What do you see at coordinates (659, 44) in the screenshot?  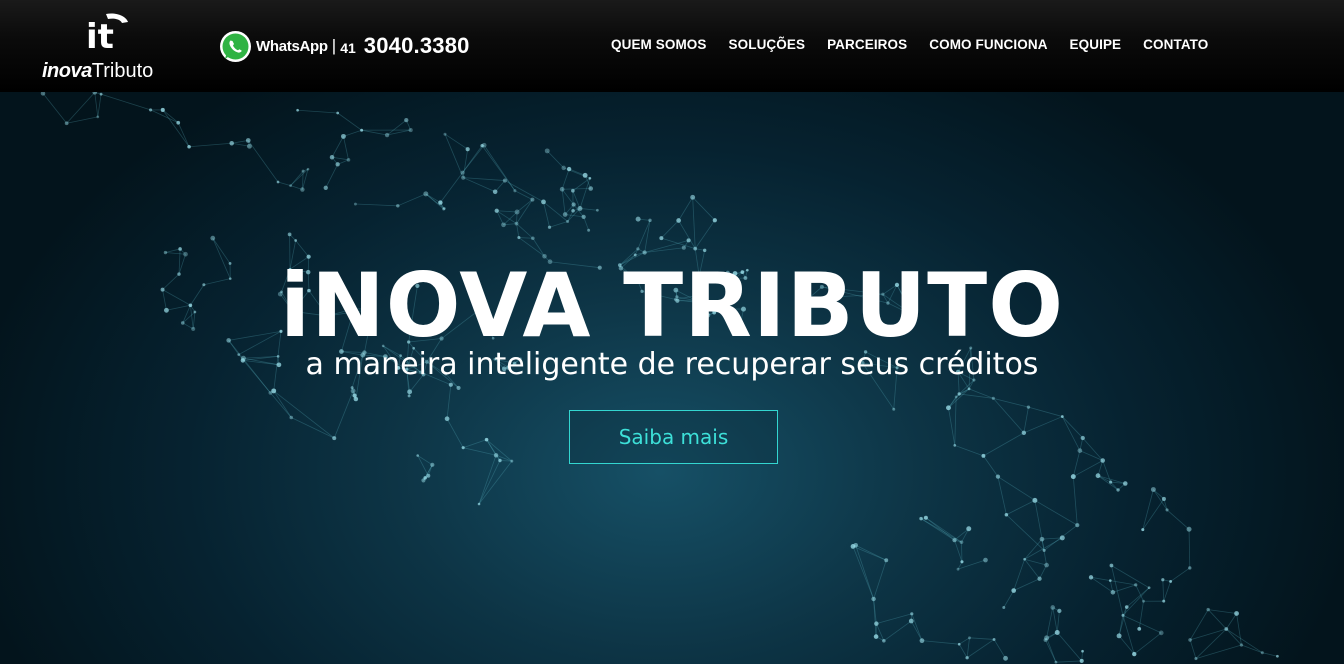 I see `nav-quem-somos: QUEM SOMOS` at bounding box center [659, 44].